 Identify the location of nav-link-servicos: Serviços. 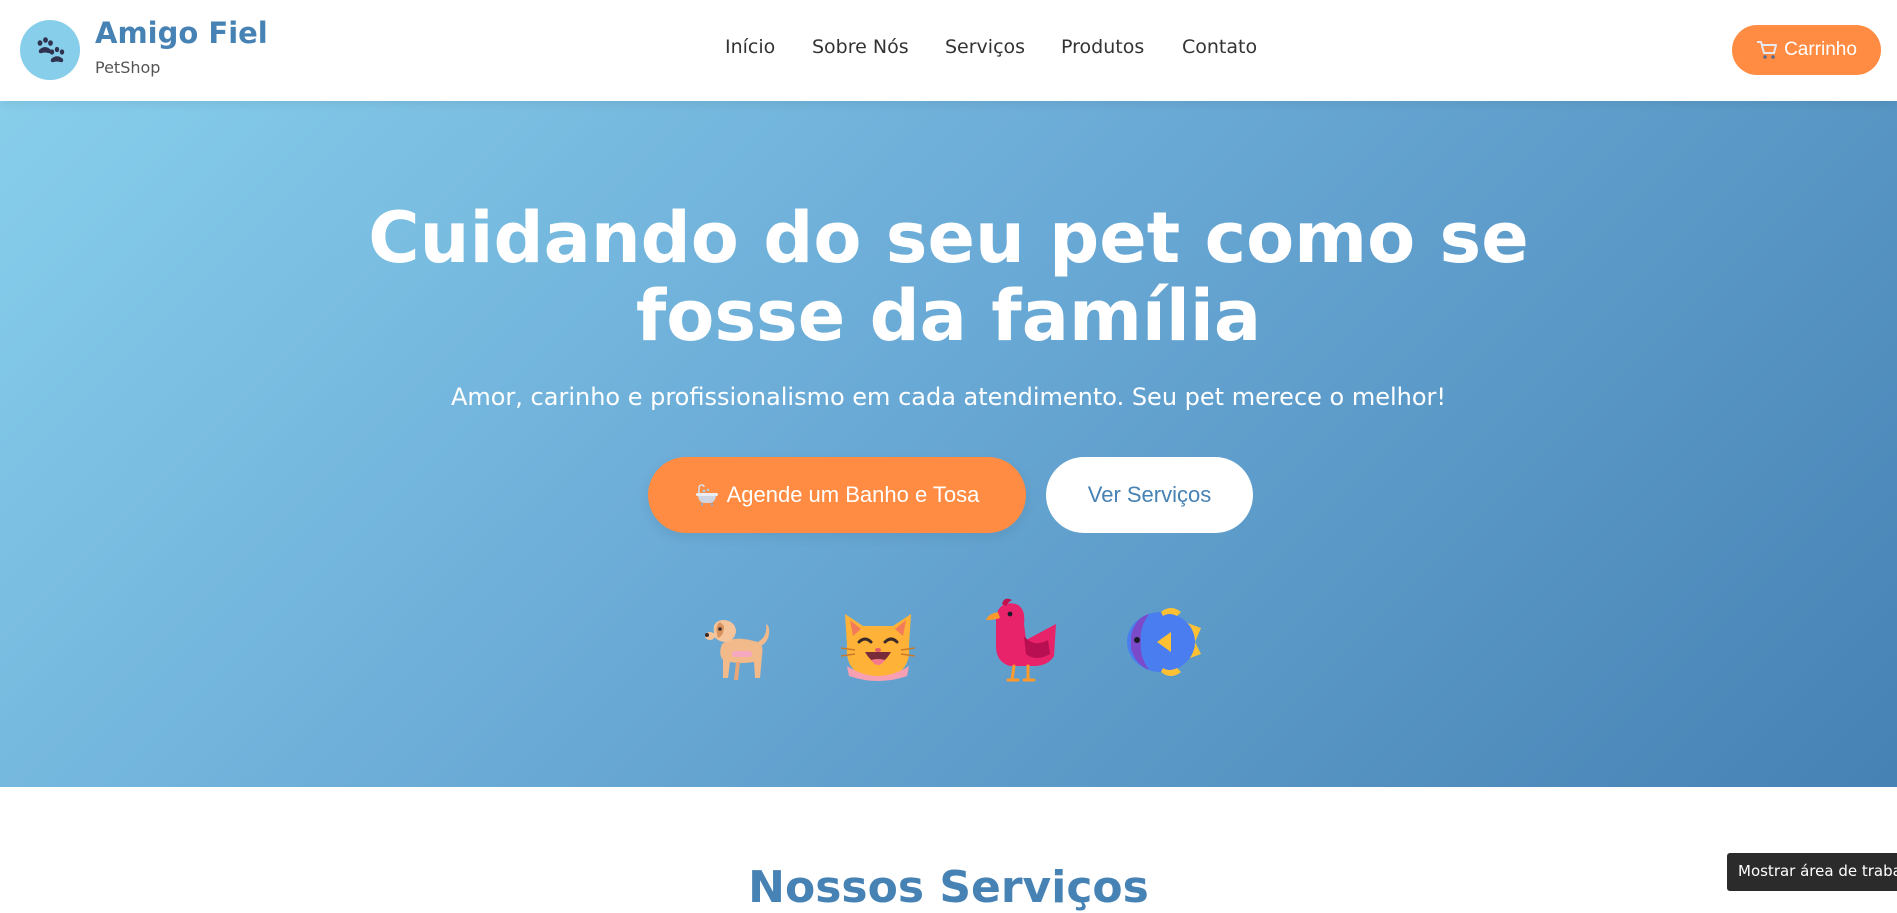
(985, 47).